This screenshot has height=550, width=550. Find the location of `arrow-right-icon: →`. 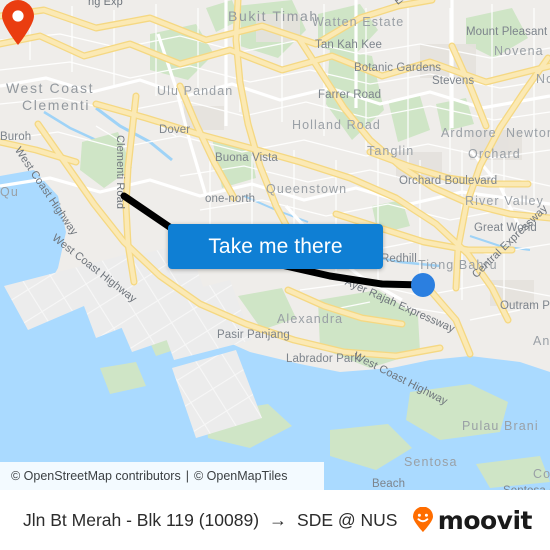

arrow-right-icon: → is located at coordinates (278, 519).